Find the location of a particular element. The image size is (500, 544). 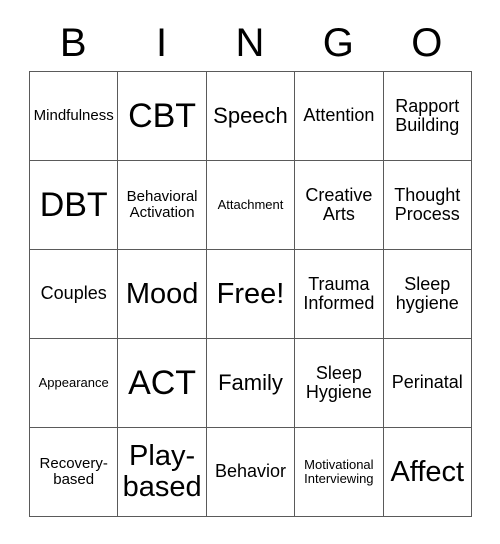

bingo-cell-label: Creative Arts is located at coordinates (339, 204).